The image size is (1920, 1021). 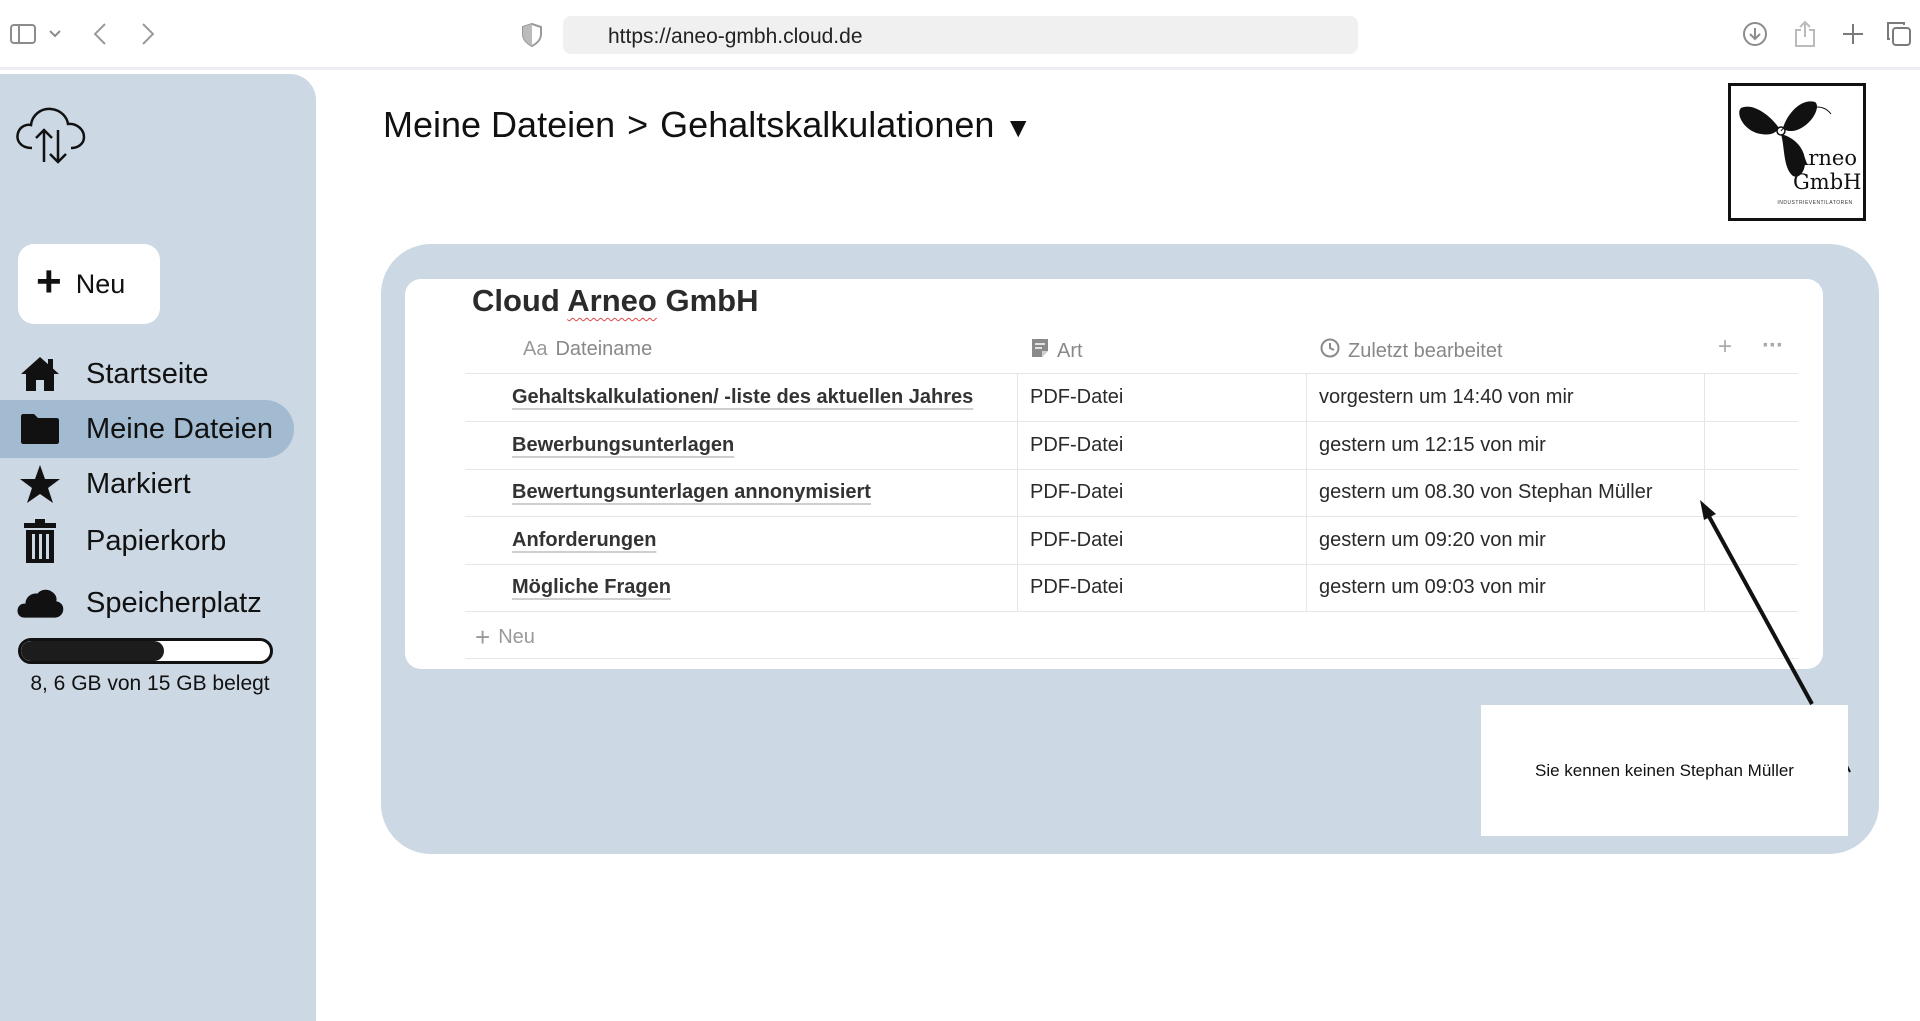 What do you see at coordinates (1775, 636) in the screenshot?
I see `annotation-arrow` at bounding box center [1775, 636].